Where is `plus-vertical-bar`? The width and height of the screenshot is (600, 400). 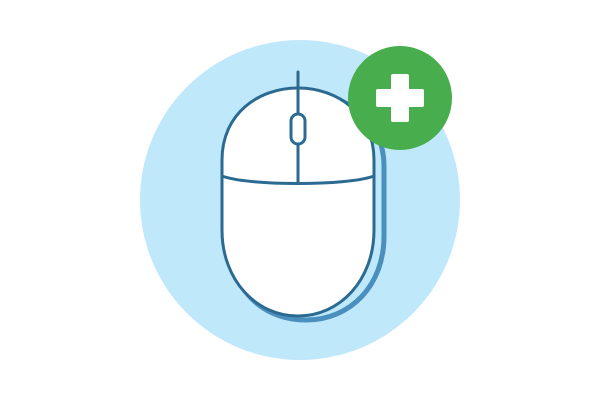
plus-vertical-bar is located at coordinates (400, 98).